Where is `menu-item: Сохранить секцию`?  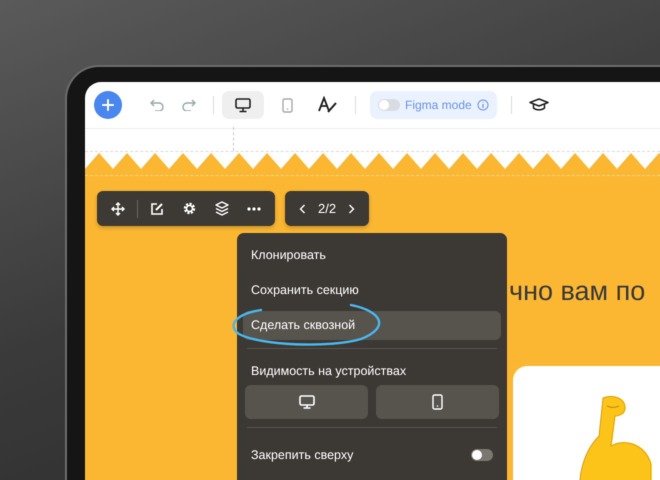
menu-item: Сохранить секцию is located at coordinates (372, 290).